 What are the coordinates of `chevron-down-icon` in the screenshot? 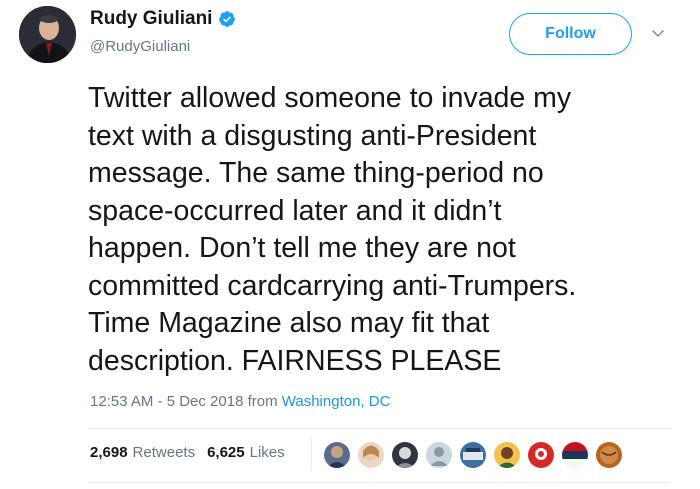 It's located at (658, 33).